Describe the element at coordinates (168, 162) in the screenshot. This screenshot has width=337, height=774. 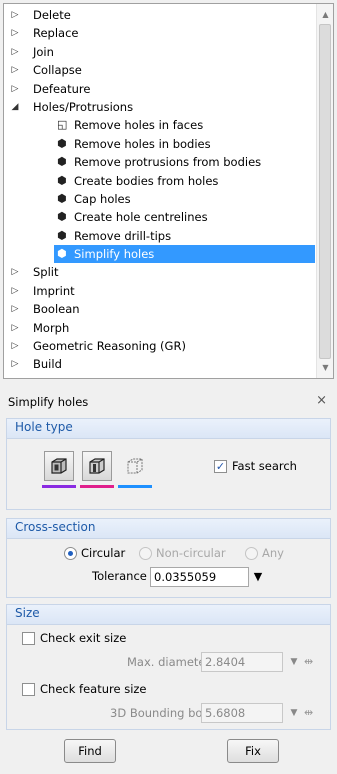
I see `tree-item-label: Remove protrusions from bodies` at that location.